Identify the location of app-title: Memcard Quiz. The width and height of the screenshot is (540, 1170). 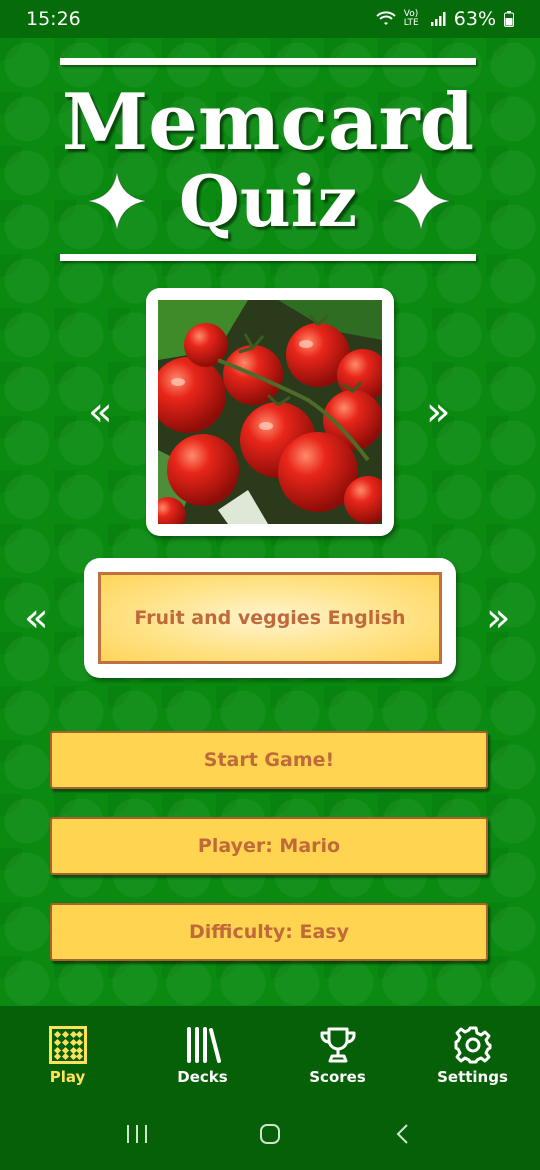
(268, 161).